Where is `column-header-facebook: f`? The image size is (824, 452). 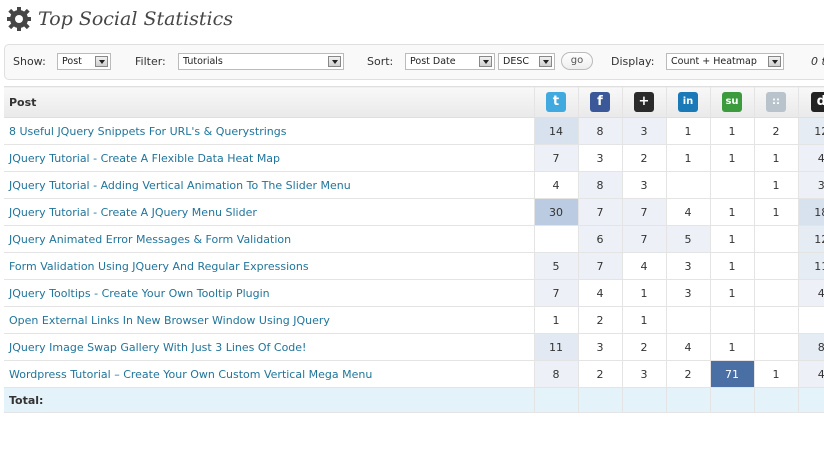 column-header-facebook: f is located at coordinates (599, 102).